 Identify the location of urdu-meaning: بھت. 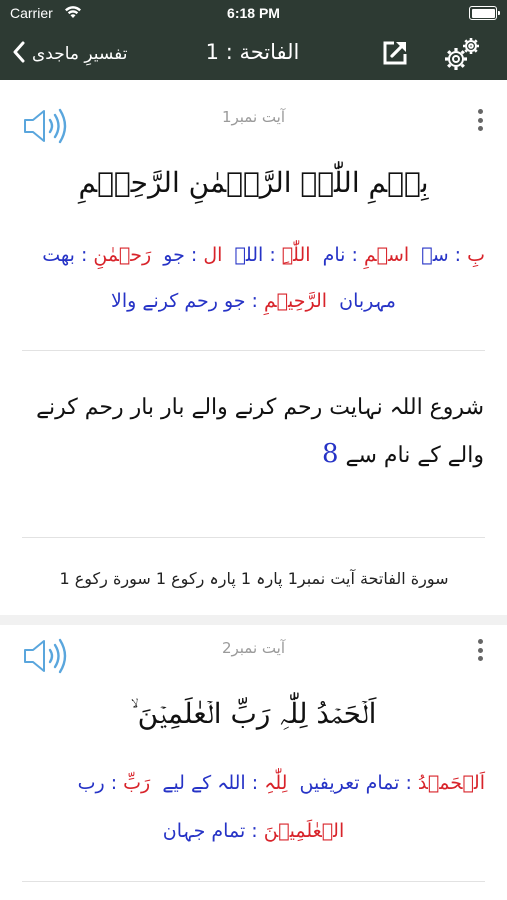
(58, 255).